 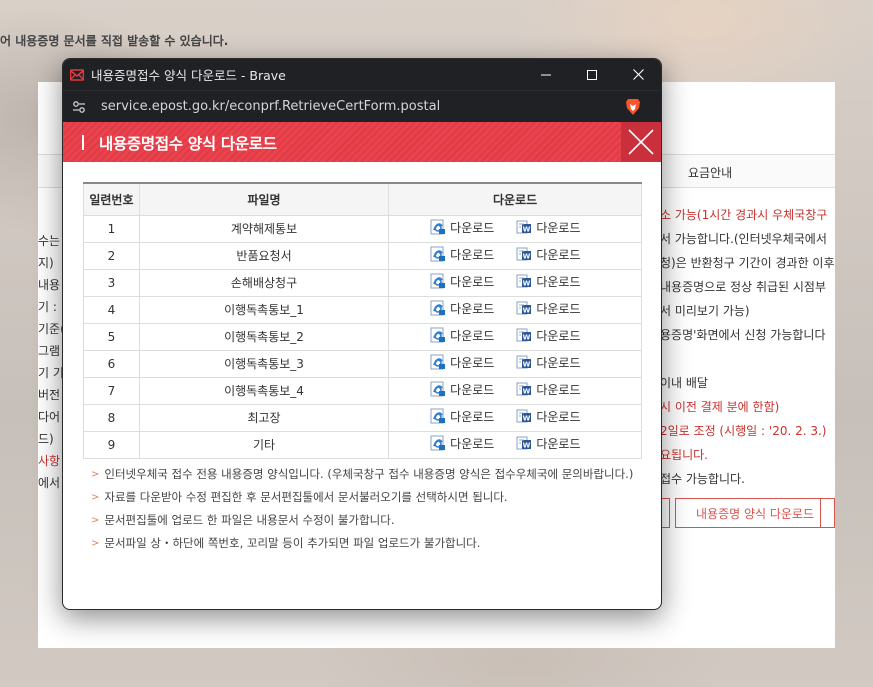 What do you see at coordinates (684, 455) in the screenshot?
I see `background-right-text-line: 요됩니다.` at bounding box center [684, 455].